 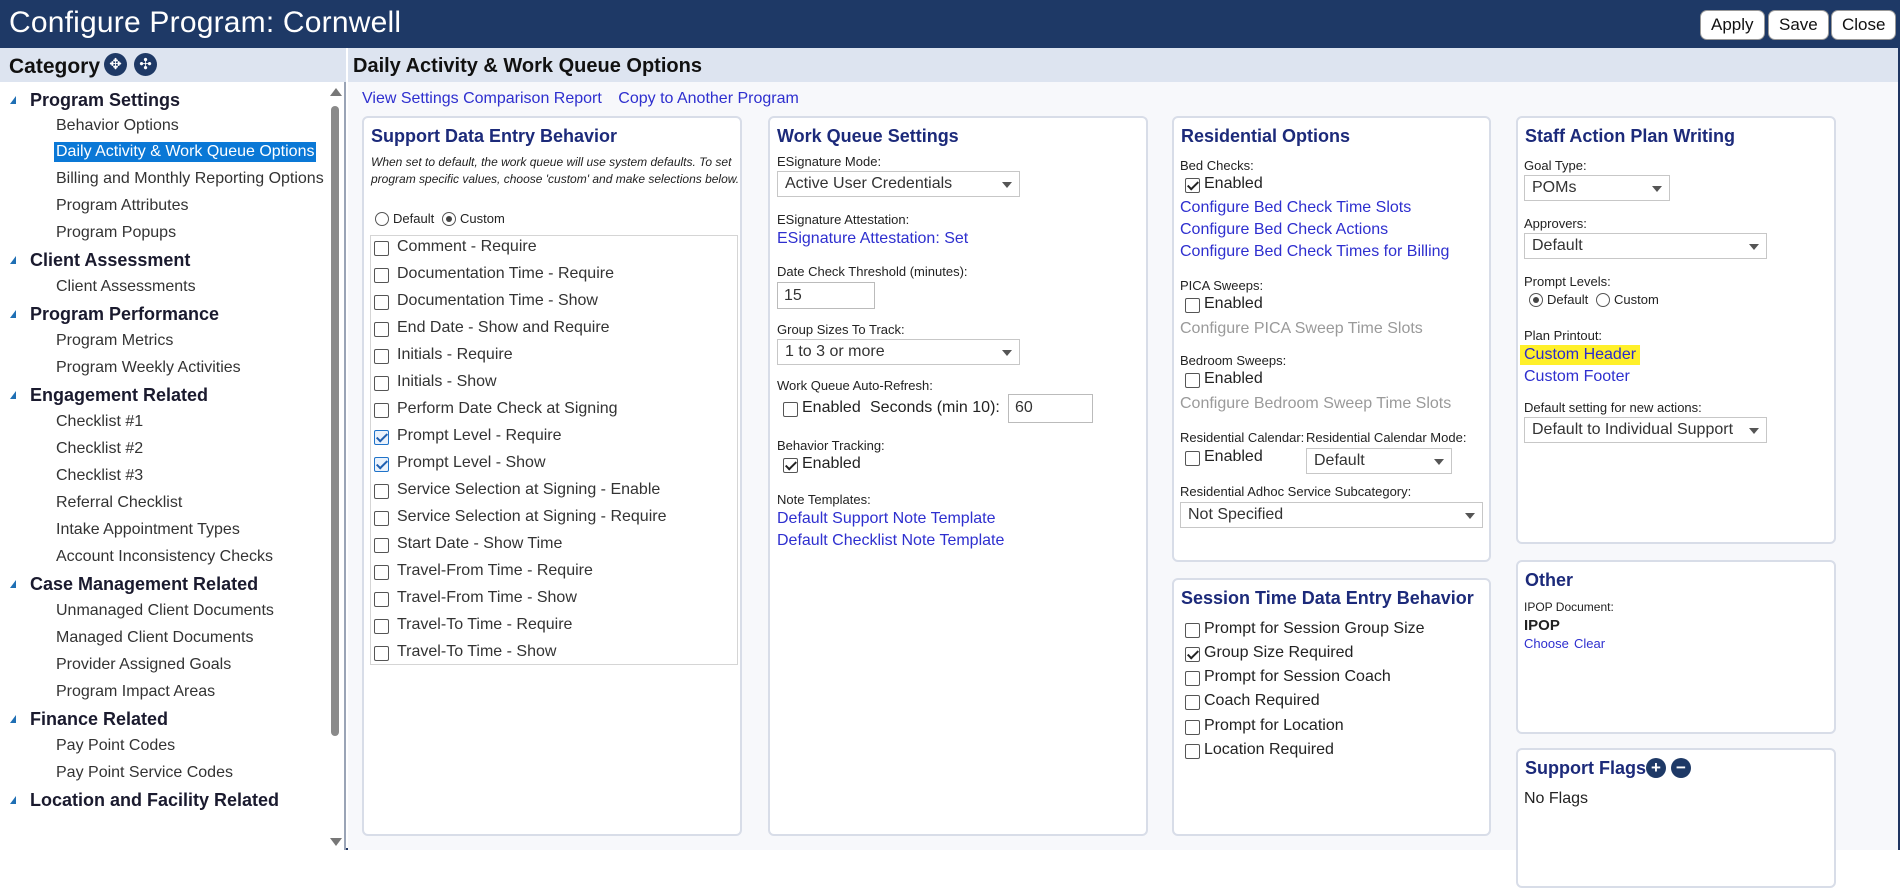 What do you see at coordinates (1603, 300) in the screenshot?
I see `prompt-custom-radio` at bounding box center [1603, 300].